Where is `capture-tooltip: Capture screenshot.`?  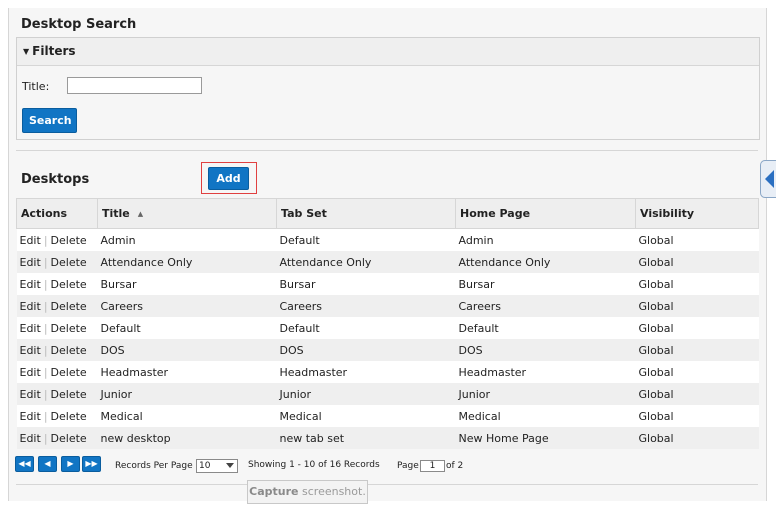
capture-tooltip: Capture screenshot. is located at coordinates (307, 492).